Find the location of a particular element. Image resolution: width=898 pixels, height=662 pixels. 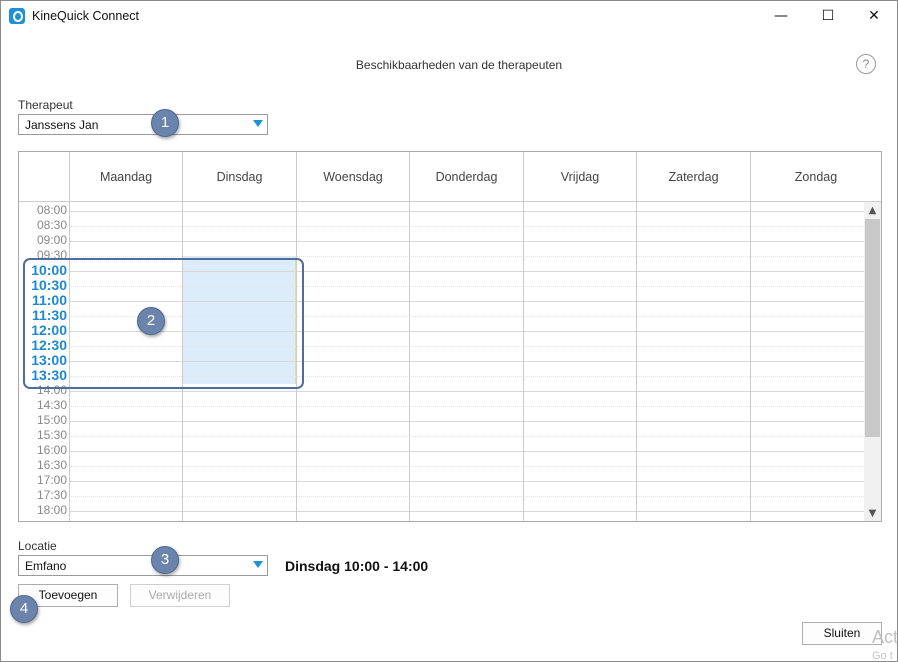

locatie-label: Locatie is located at coordinates (37, 546).